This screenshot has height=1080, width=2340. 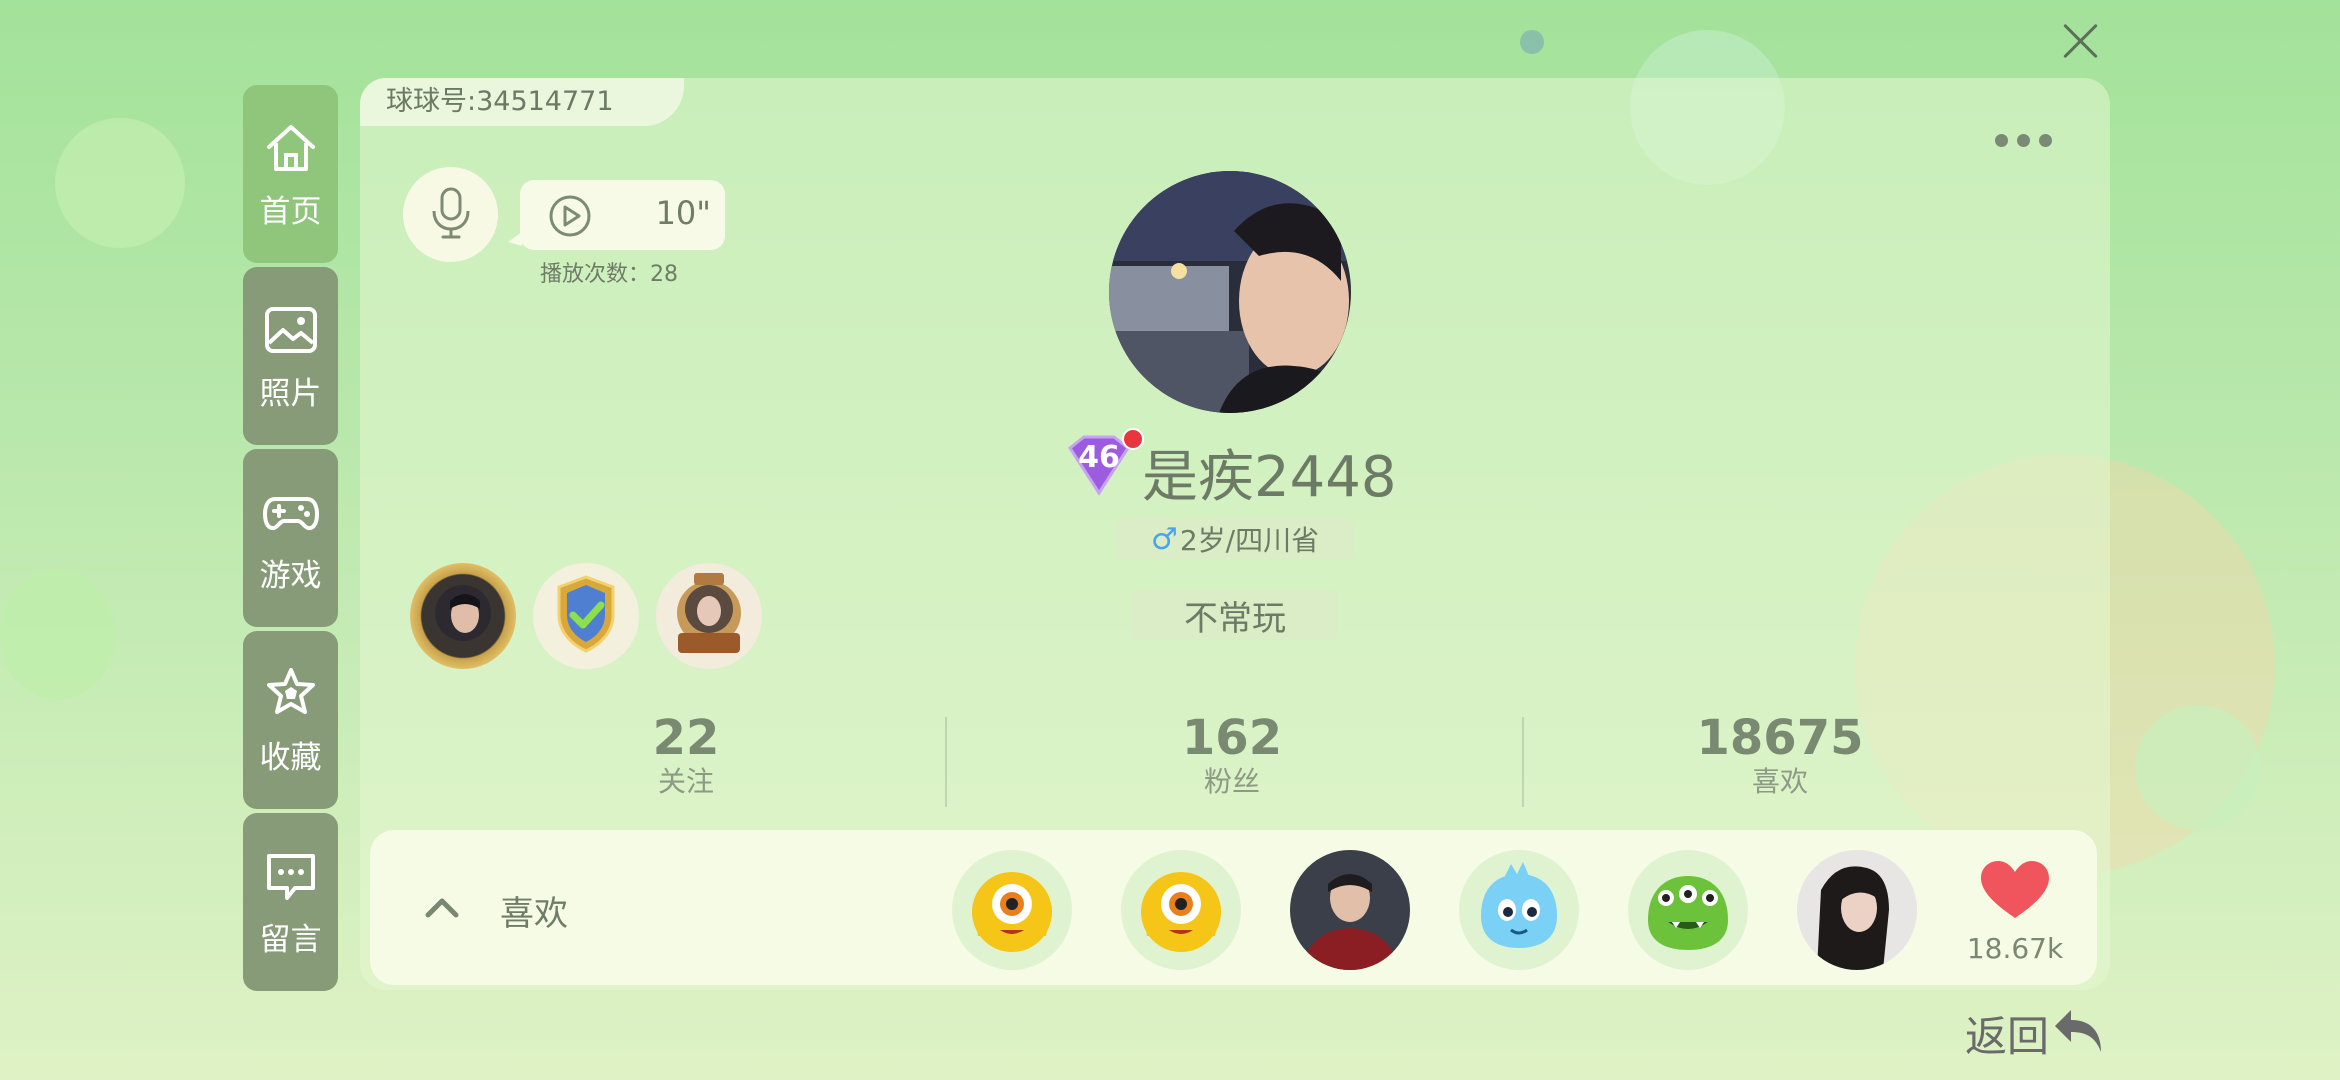 I want to click on sidebar-item-label: 首页, so click(x=290, y=211).